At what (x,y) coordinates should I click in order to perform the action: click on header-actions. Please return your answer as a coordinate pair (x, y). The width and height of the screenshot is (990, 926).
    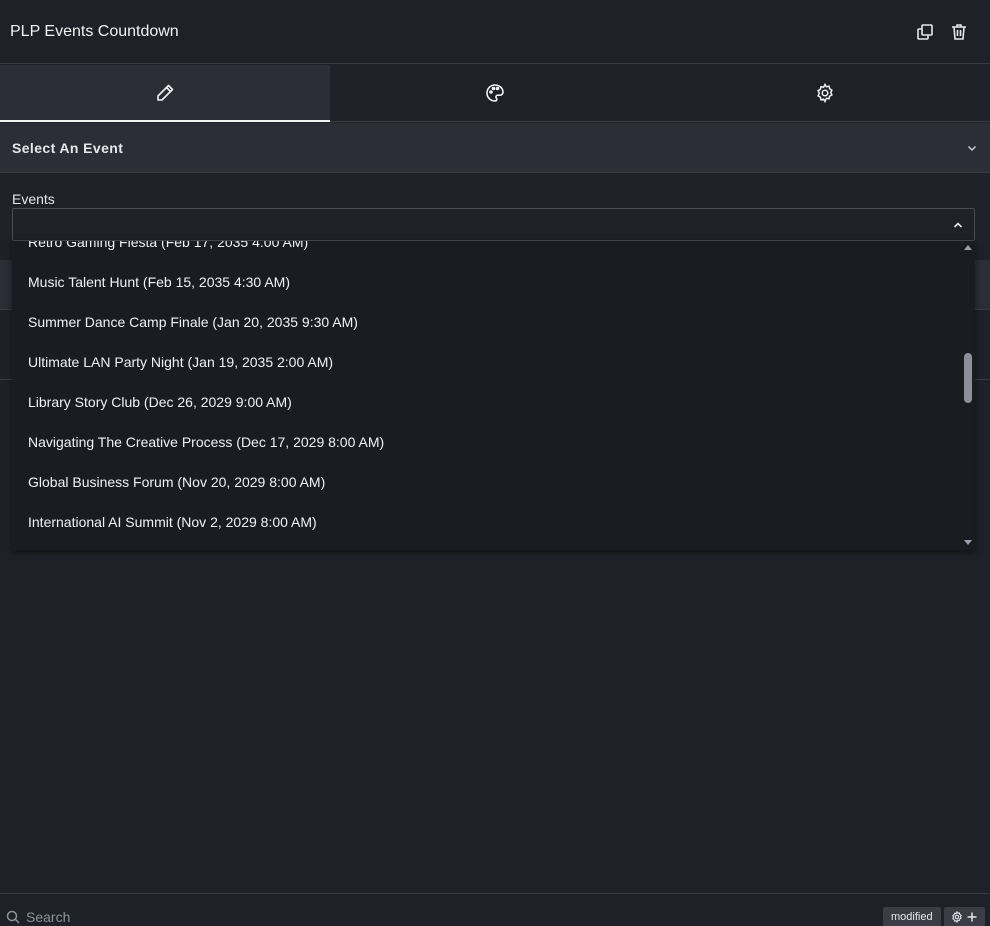
    Looking at the image, I should click on (947, 32).